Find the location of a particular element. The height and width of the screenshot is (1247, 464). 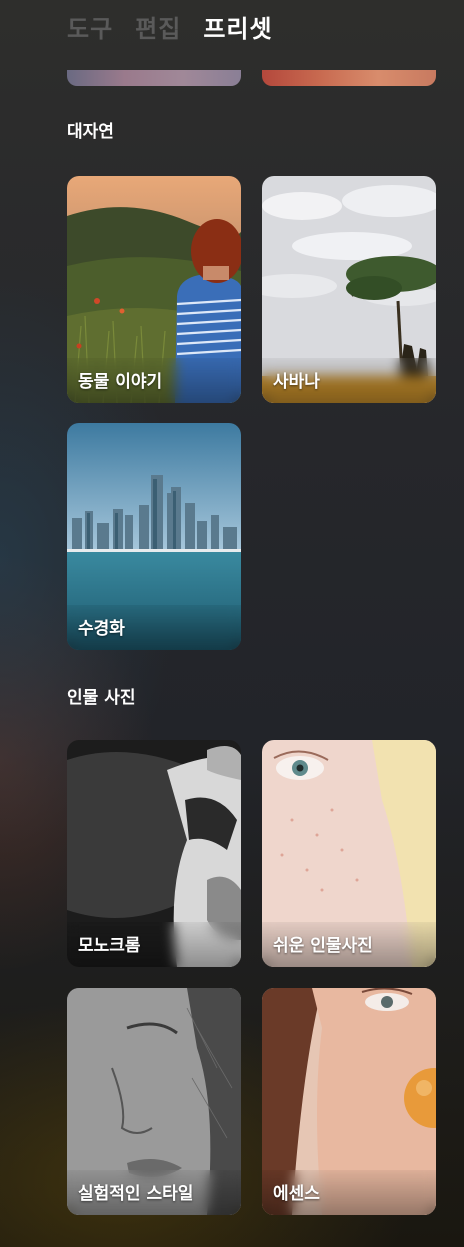

preset-card-easy-portrait: 쉬운 인물사진 is located at coordinates (349, 853).